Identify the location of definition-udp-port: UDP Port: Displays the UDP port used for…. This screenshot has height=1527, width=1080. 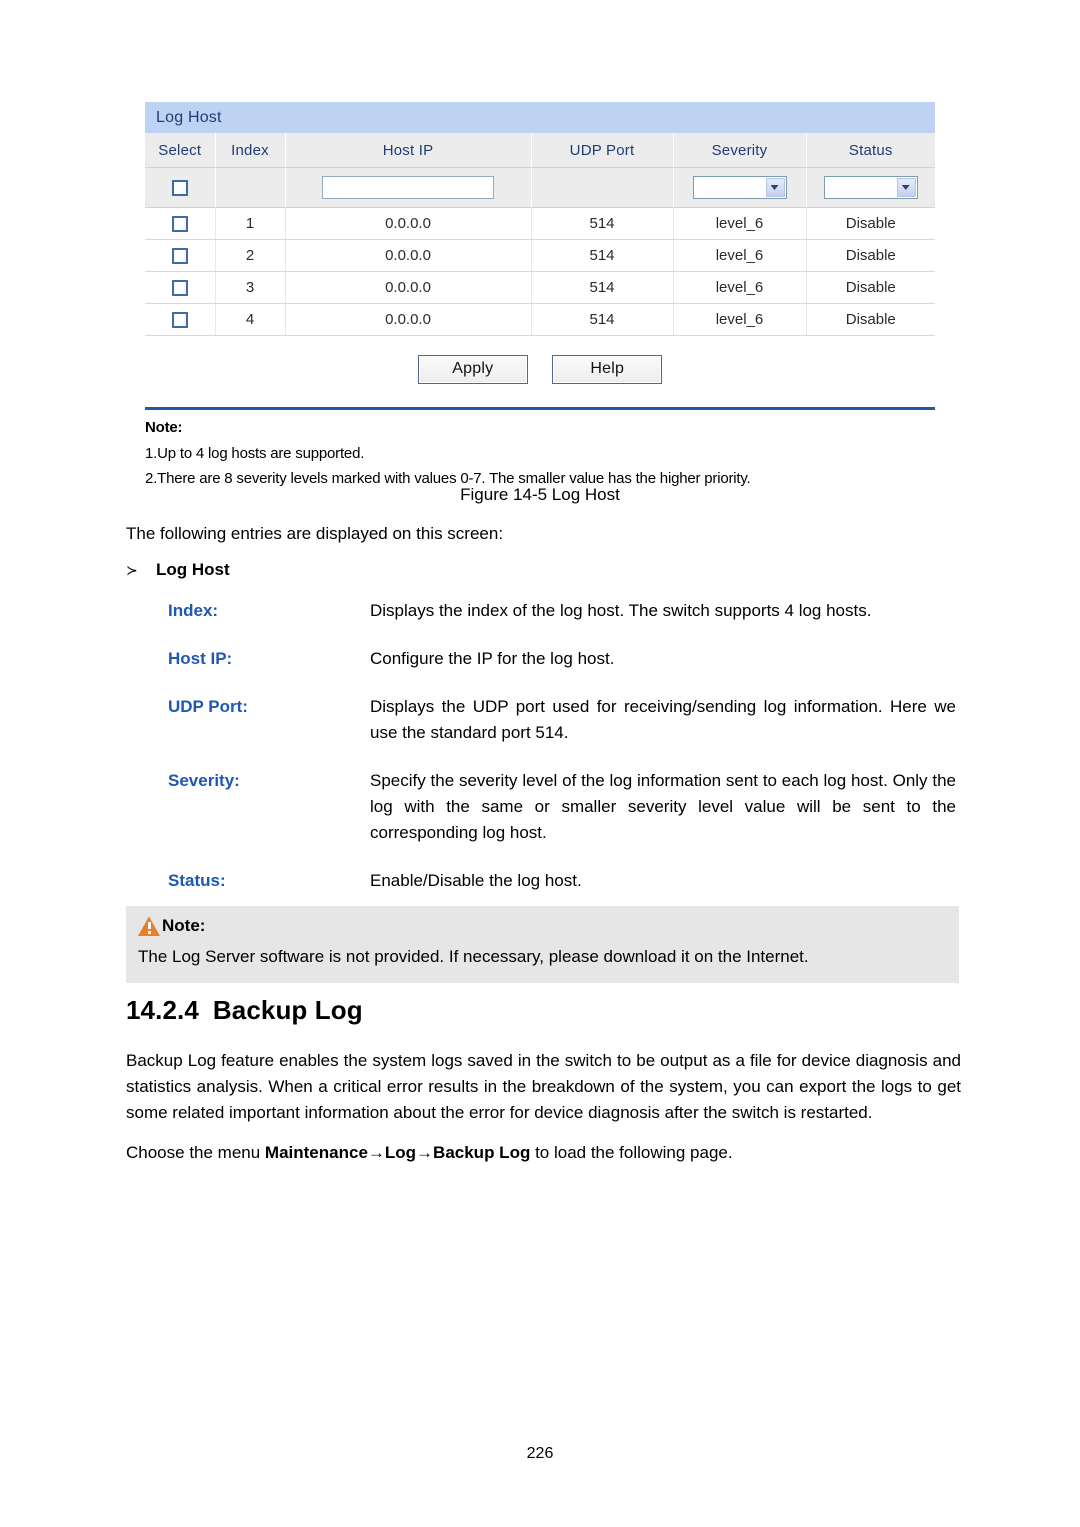
(541, 720).